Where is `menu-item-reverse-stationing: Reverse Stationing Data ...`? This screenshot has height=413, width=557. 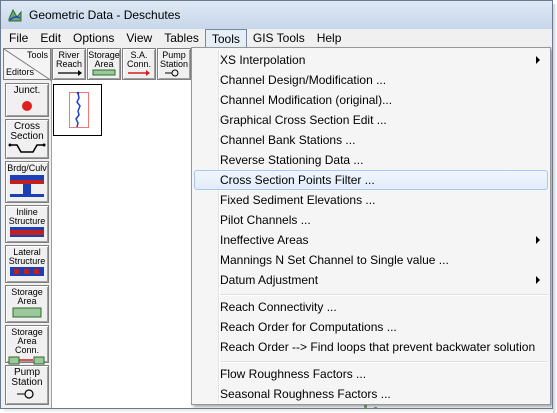 menu-item-reverse-stationing: Reverse Stationing Data ... is located at coordinates (371, 160).